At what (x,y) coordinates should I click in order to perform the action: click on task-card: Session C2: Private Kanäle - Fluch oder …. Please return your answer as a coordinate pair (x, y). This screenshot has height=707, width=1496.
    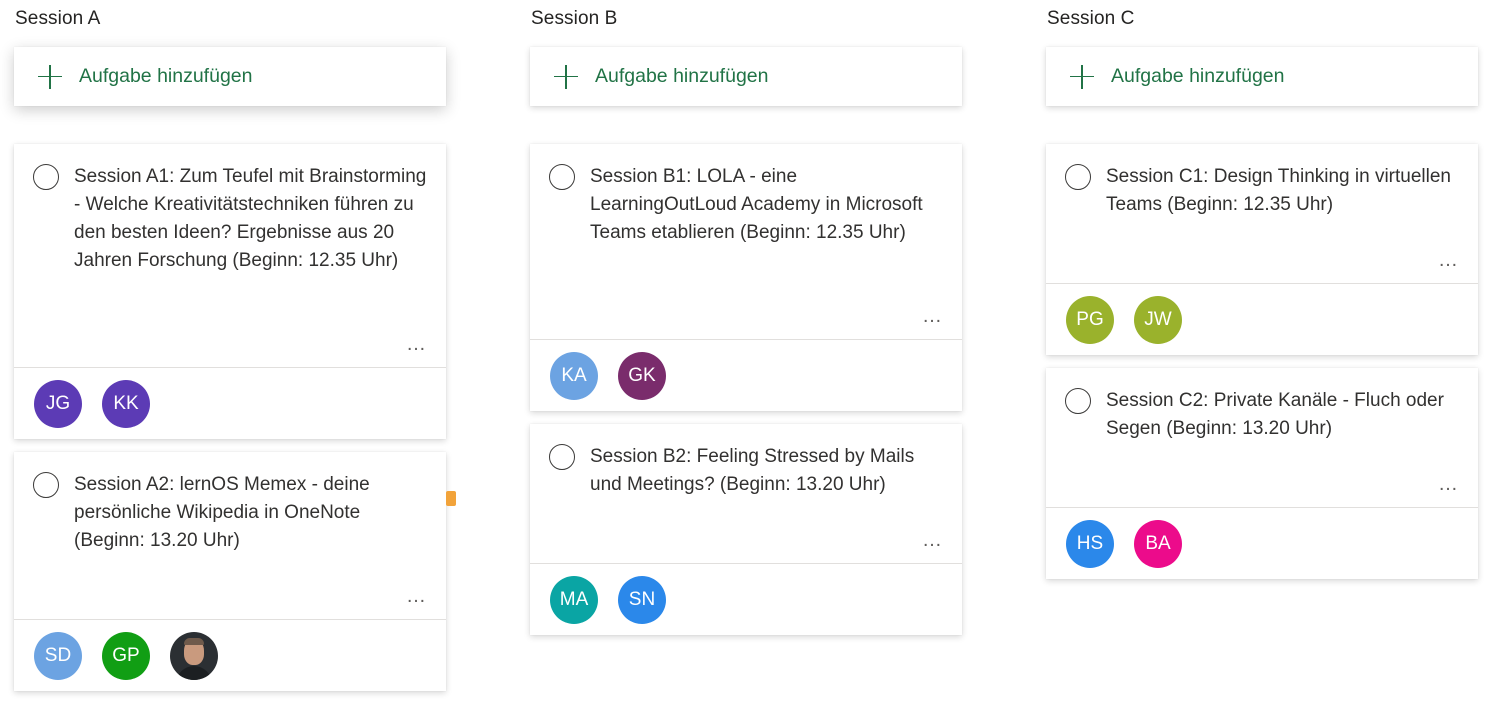
    Looking at the image, I should click on (1262, 473).